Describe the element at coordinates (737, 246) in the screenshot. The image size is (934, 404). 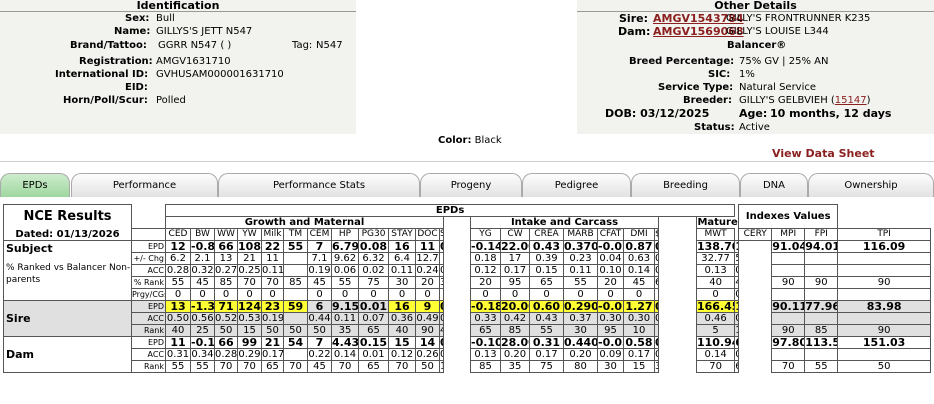
I see `value-cery: 121.46` at that location.